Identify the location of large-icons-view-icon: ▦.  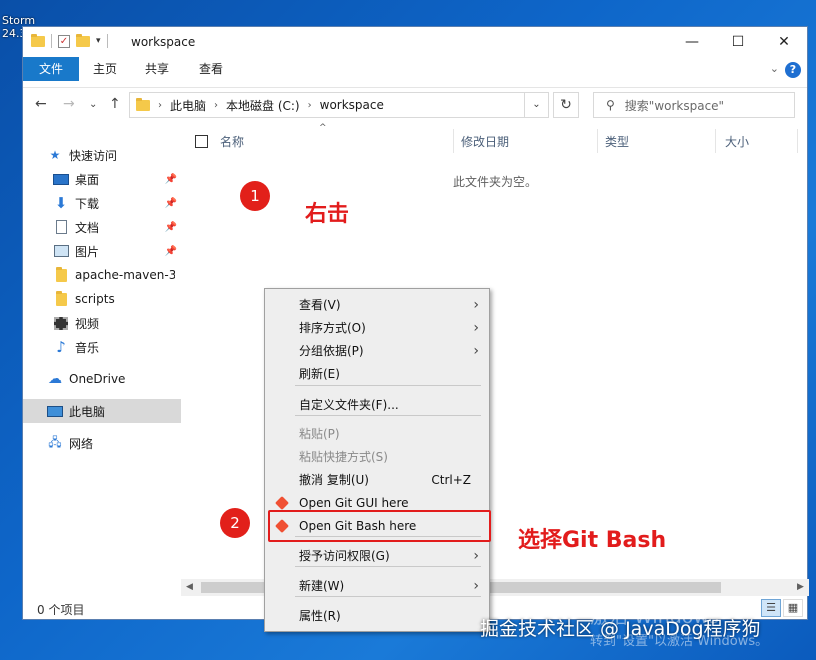
(793, 608).